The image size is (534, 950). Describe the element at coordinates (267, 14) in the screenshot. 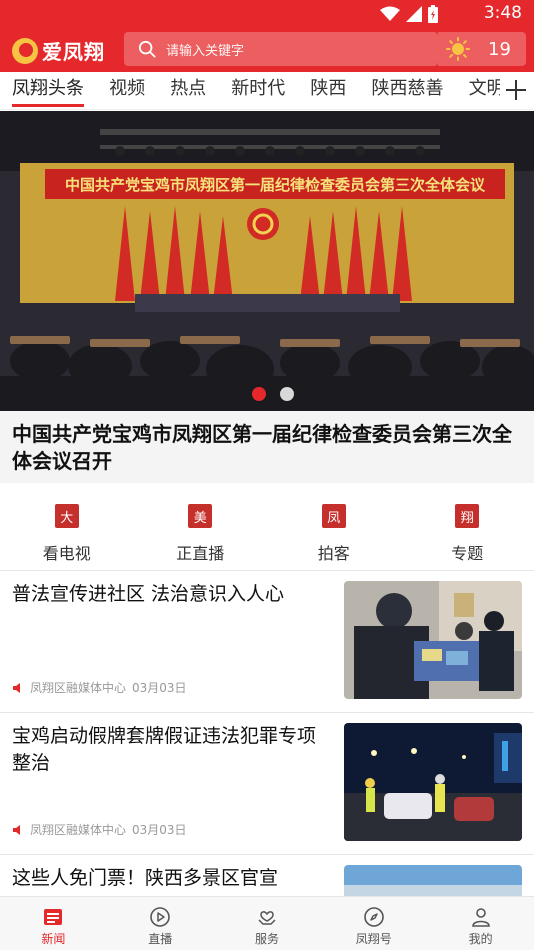

I see `status-bar: 3:48` at that location.